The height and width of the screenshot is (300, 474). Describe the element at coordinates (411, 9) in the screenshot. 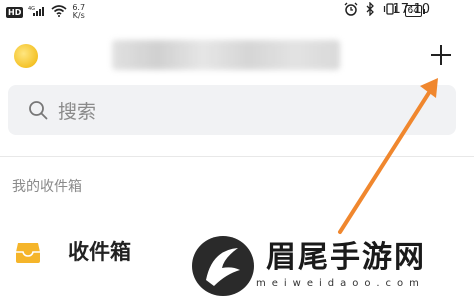

I see `status-time: 17:10` at that location.